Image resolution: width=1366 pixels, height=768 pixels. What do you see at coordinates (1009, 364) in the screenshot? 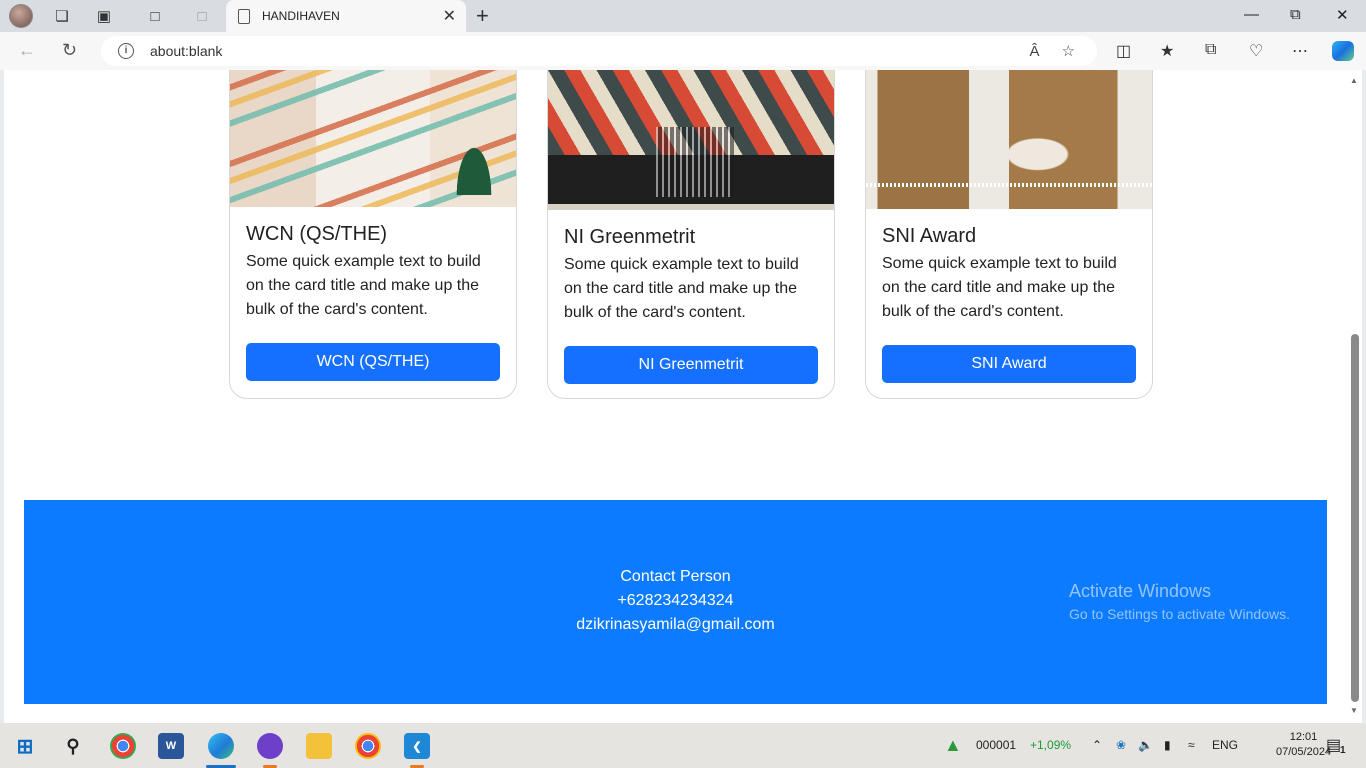
I see `card-button-sni-award: SNI Award` at bounding box center [1009, 364].